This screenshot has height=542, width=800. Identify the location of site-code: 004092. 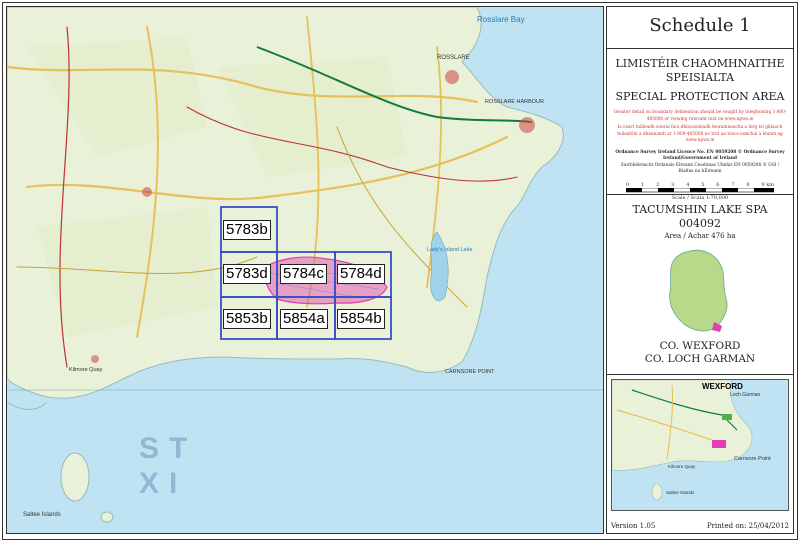
(700, 223).